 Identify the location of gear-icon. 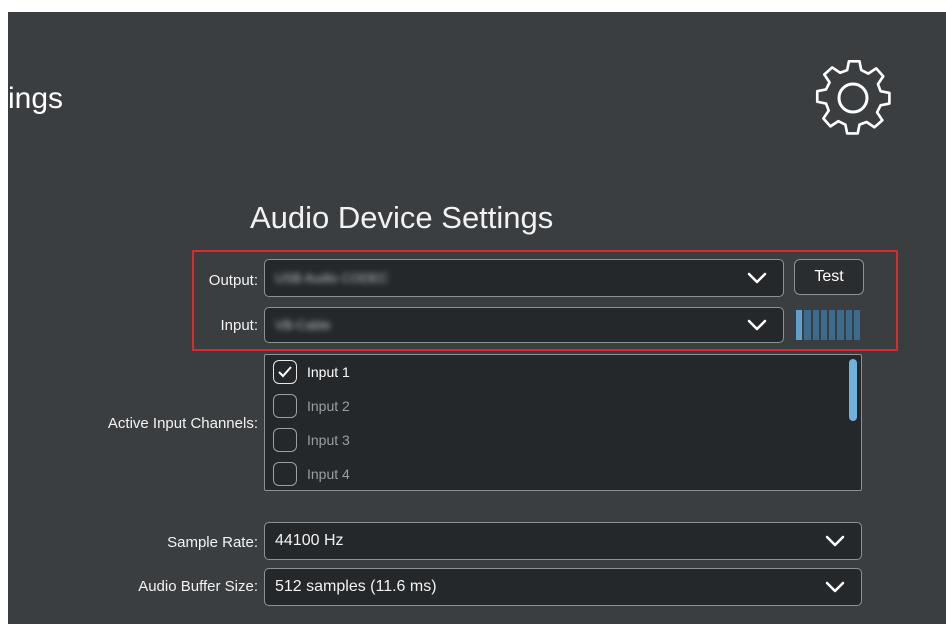
(854, 99).